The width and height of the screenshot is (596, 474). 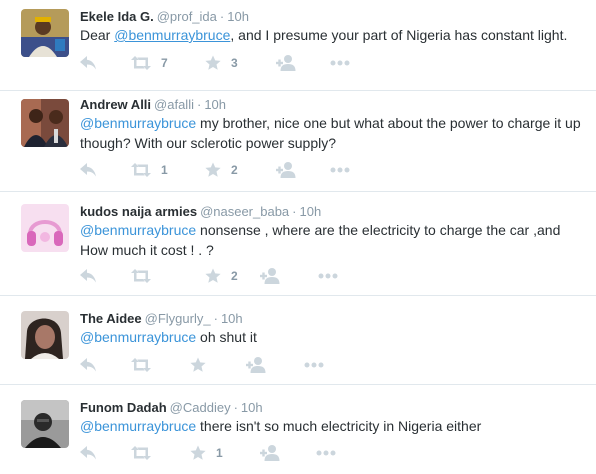 I want to click on tweet-header: kudos naija armies @naseer_baba · 10h, so click(x=200, y=212).